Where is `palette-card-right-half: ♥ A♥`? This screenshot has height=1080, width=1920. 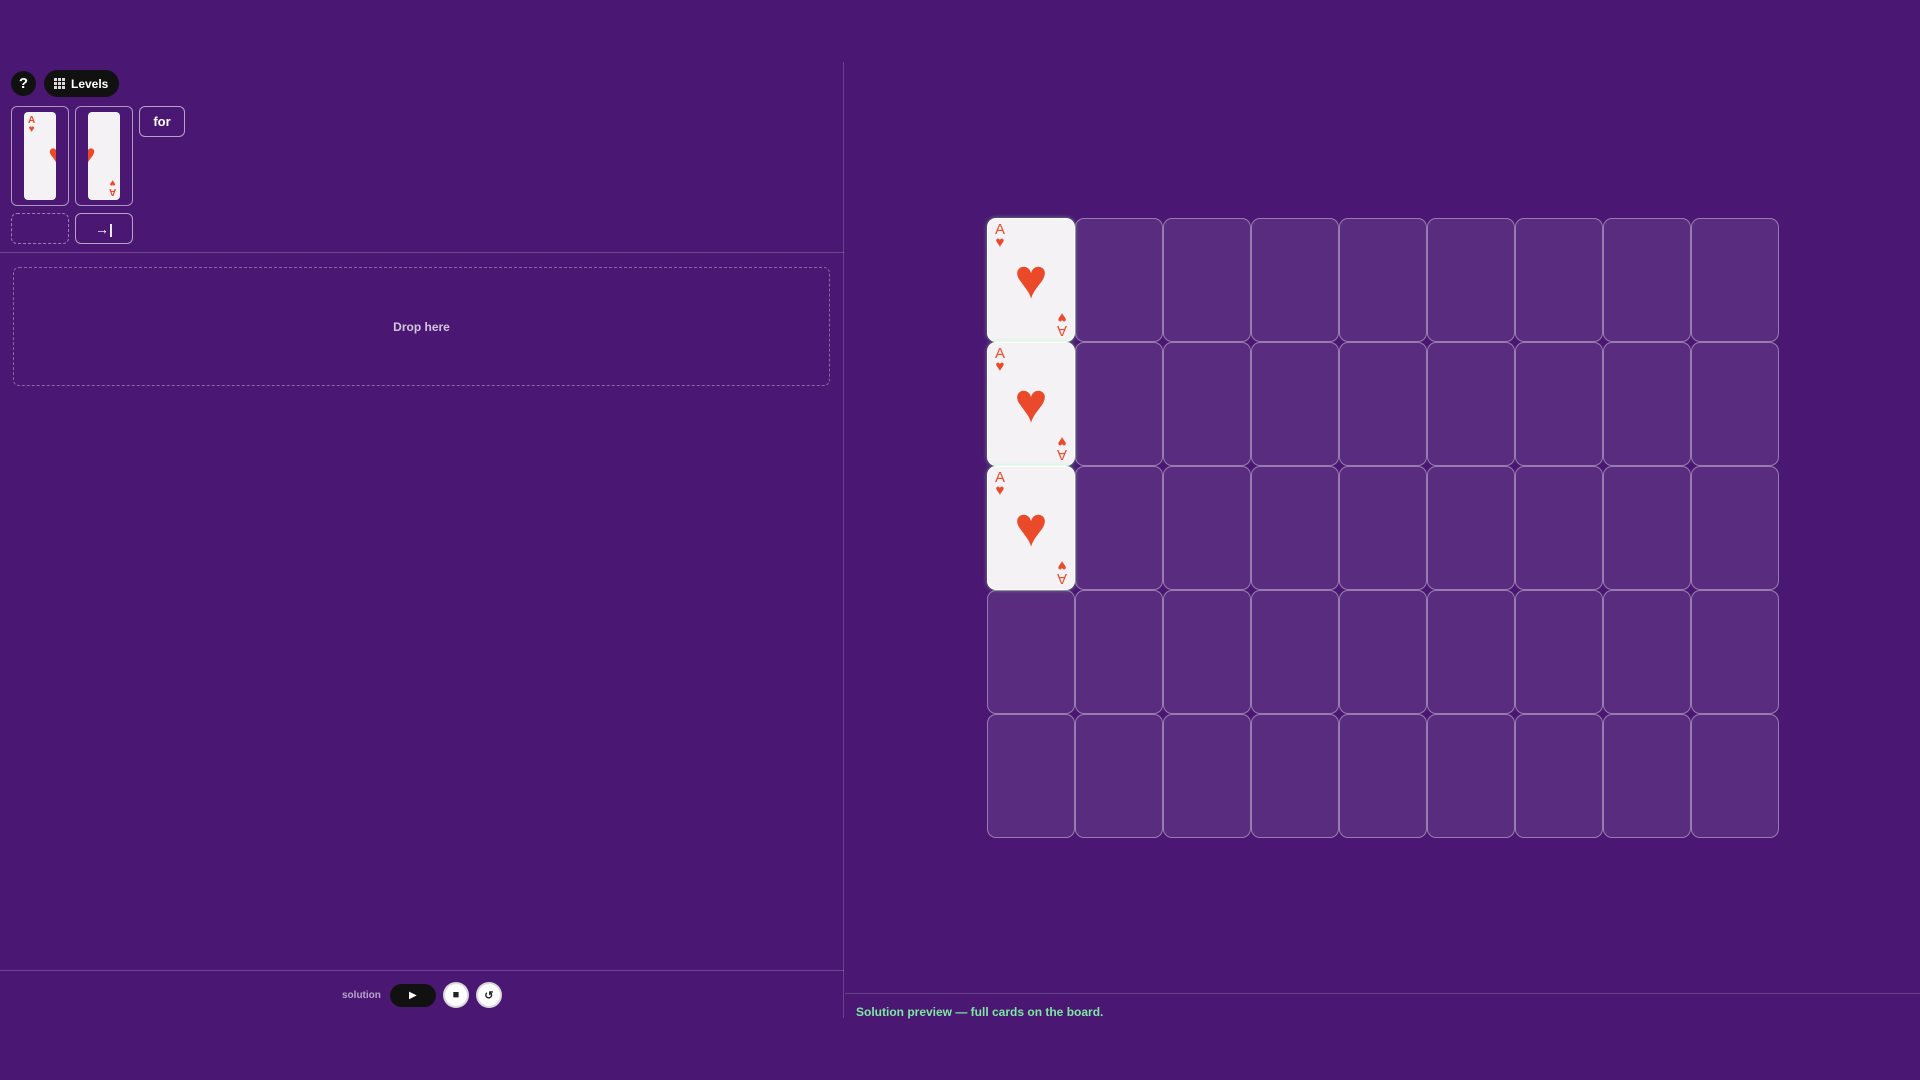
palette-card-right-half: ♥ A♥ is located at coordinates (104, 156).